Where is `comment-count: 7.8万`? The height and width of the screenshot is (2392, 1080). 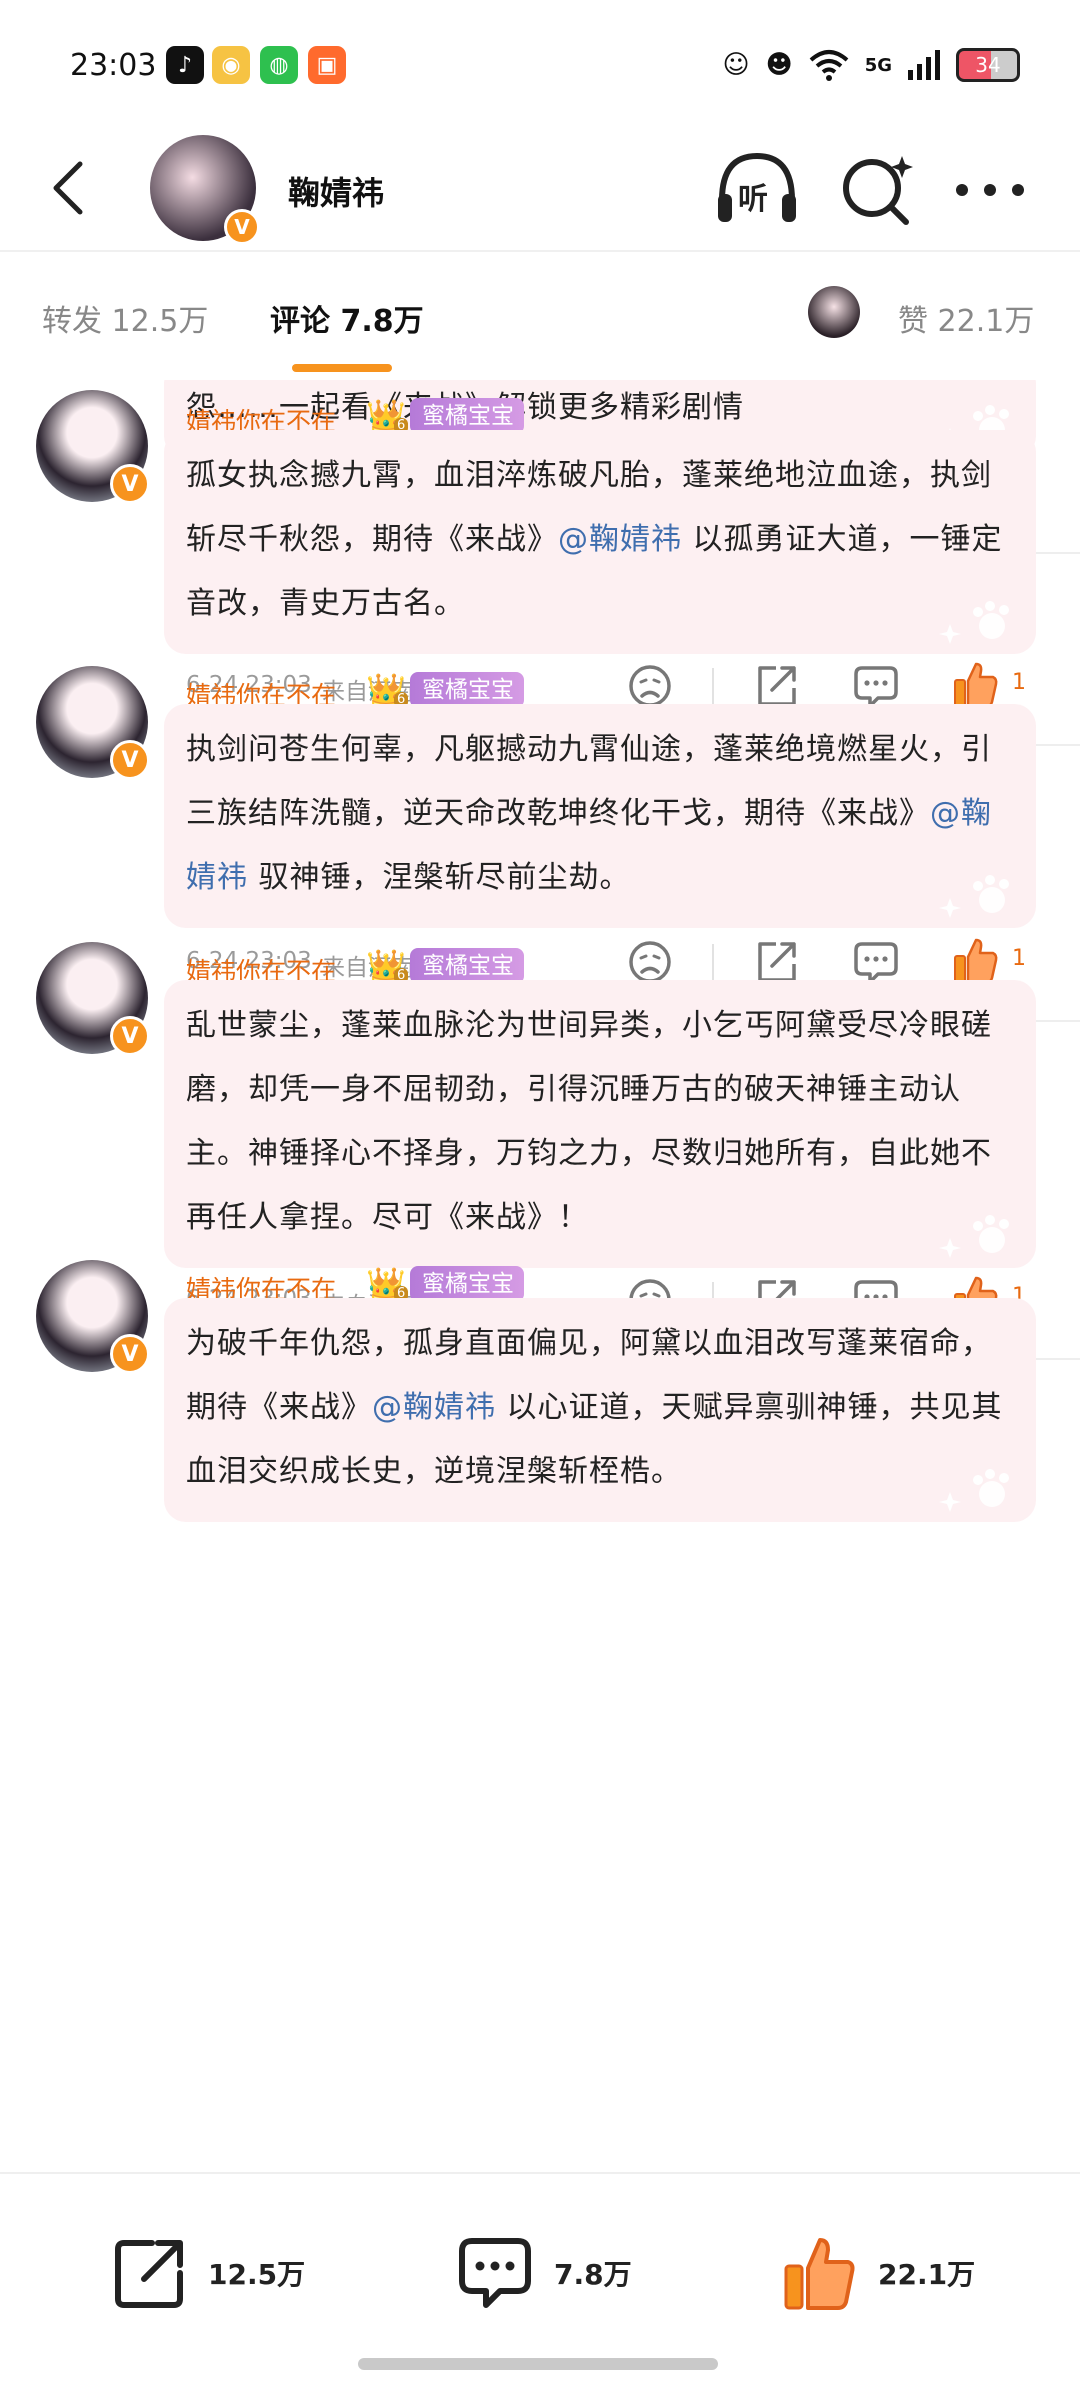 comment-count: 7.8万 is located at coordinates (593, 2274).